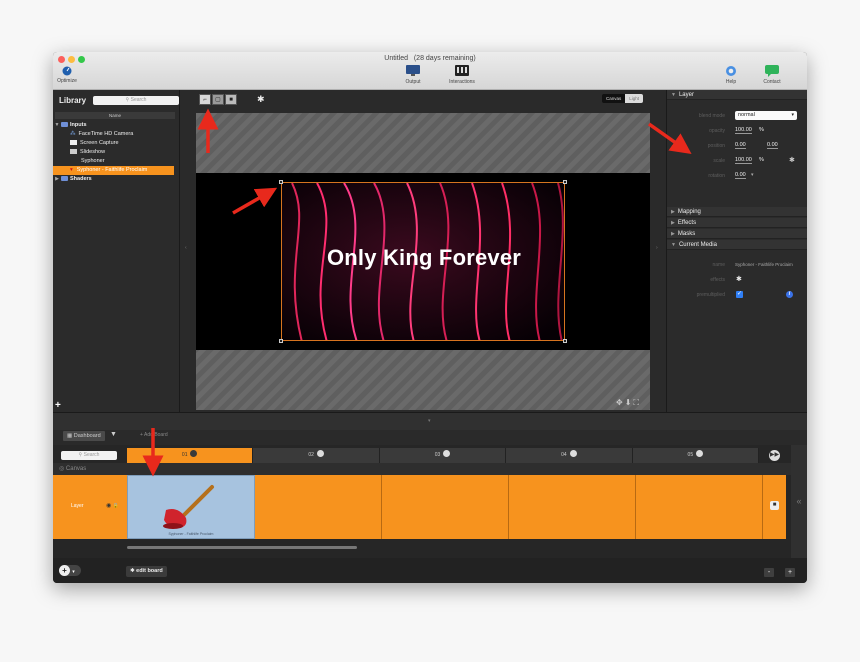 Image resolution: width=860 pixels, height=662 pixels. I want to click on scale-field: 100.00, so click(743, 160).